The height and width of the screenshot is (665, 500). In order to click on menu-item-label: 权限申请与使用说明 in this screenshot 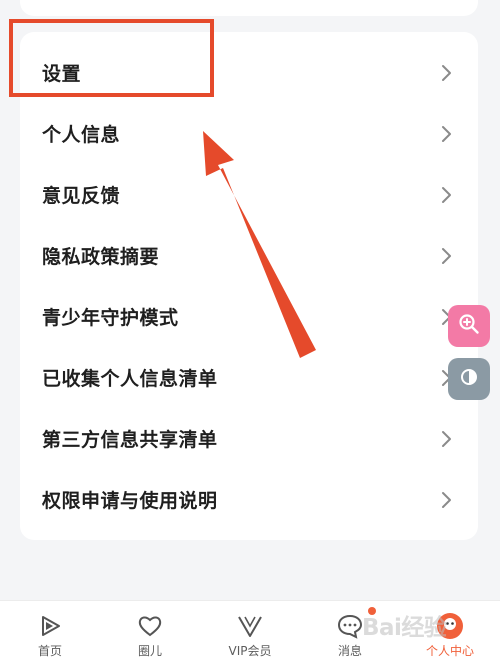, I will do `click(130, 501)`.